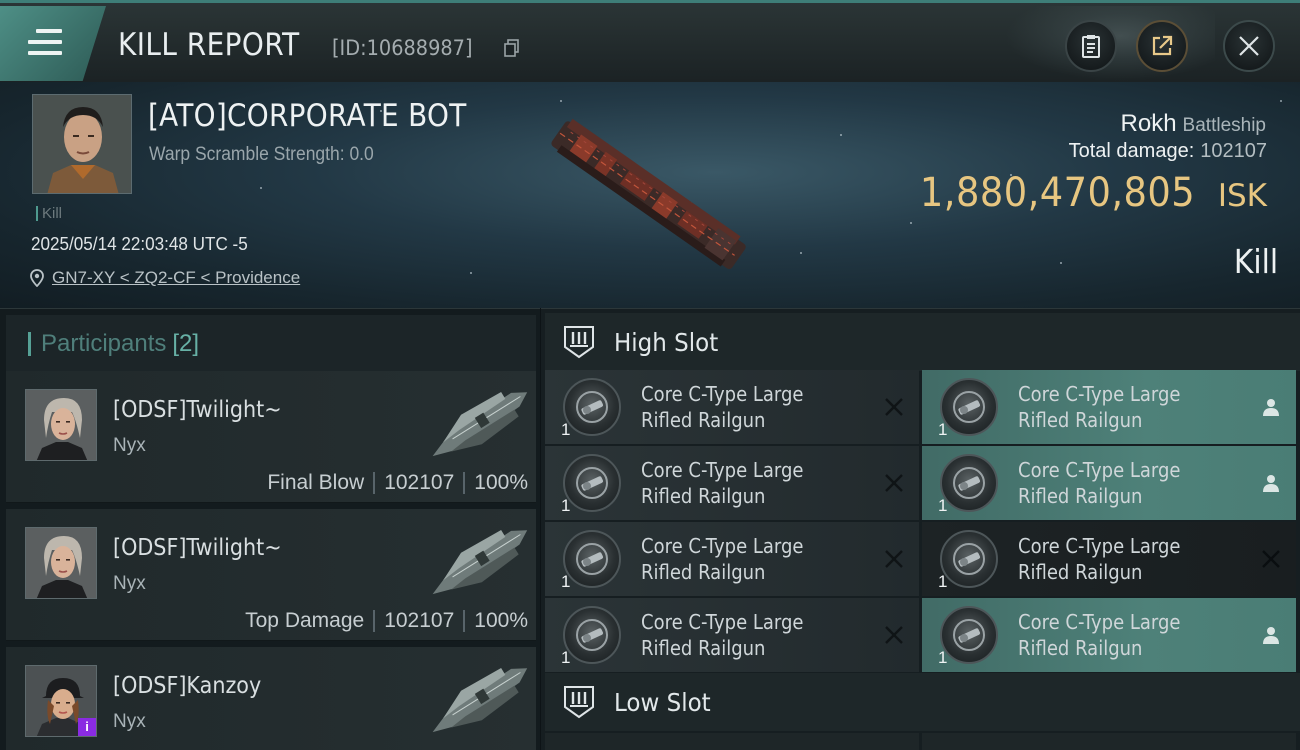 This screenshot has width=1300, height=750. Describe the element at coordinates (1233, 151) in the screenshot. I see `total-damage-value: 102107` at that location.